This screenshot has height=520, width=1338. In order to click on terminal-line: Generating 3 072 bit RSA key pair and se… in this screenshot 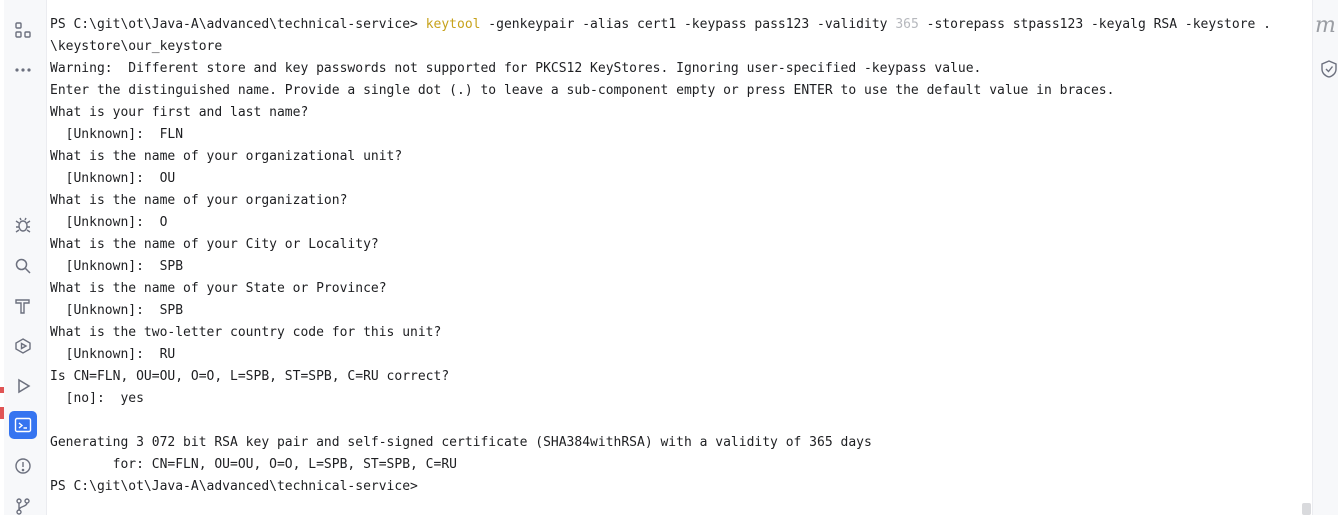, I will do `click(660, 443)`.